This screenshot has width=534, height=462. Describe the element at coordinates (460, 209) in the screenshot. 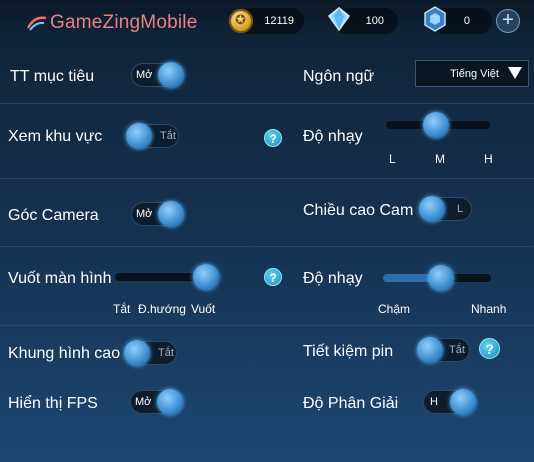

I see `toggle-state: L` at that location.